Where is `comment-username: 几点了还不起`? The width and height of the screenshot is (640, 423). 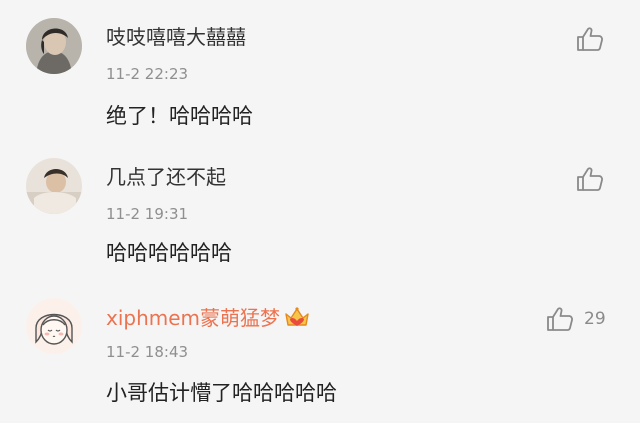
comment-username: 几点了还不起 is located at coordinates (166, 177).